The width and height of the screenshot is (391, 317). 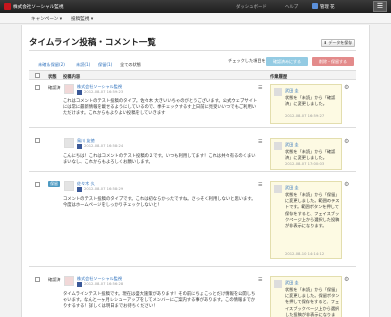 I want to click on nav-dashboard-link: ダッシュボード, so click(x=251, y=7).